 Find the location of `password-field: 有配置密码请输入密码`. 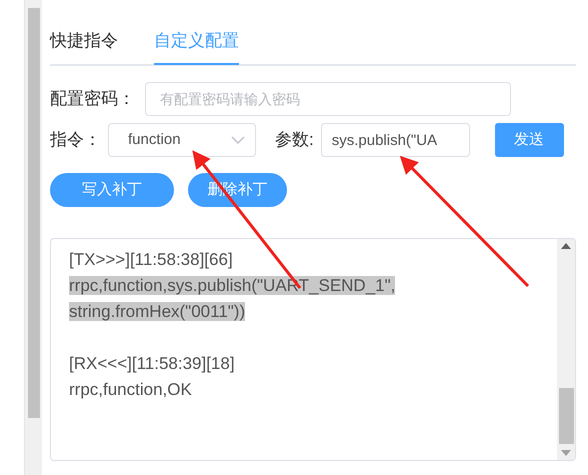

password-field: 有配置密码请输入密码 is located at coordinates (328, 99).